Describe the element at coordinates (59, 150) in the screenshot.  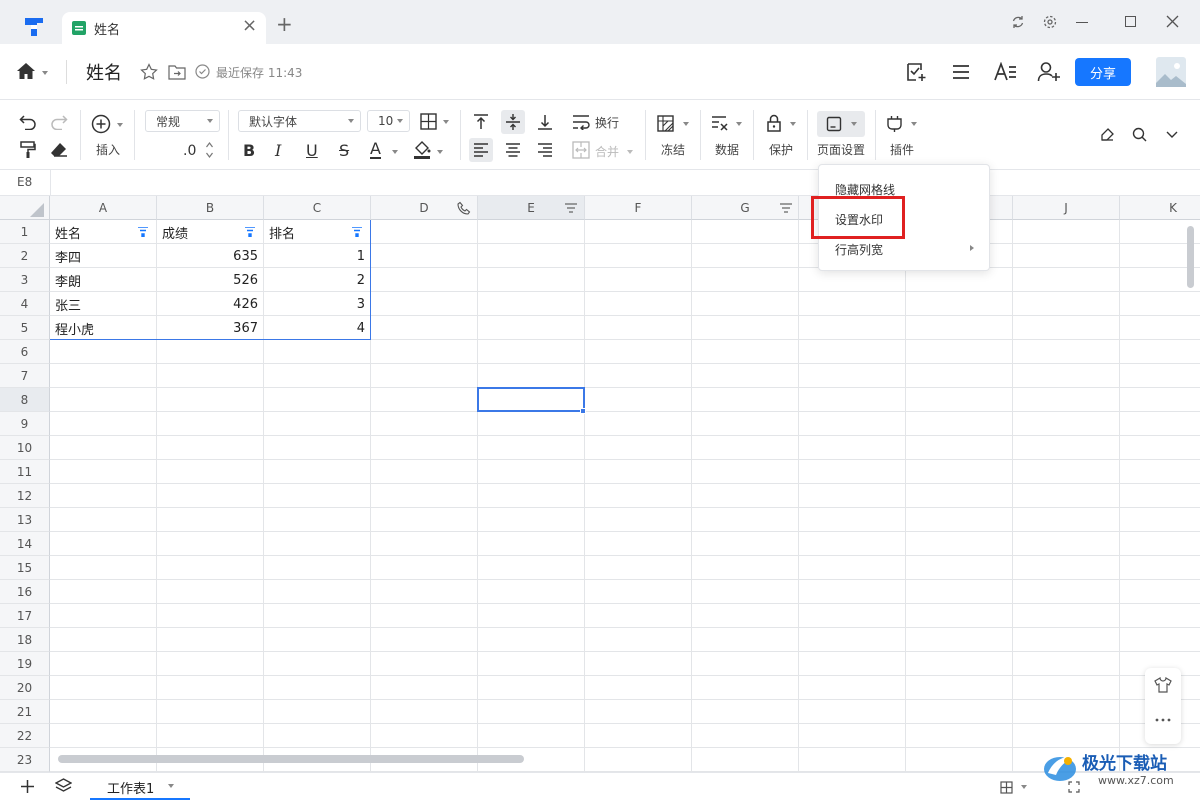
I see `eraser-icon` at that location.